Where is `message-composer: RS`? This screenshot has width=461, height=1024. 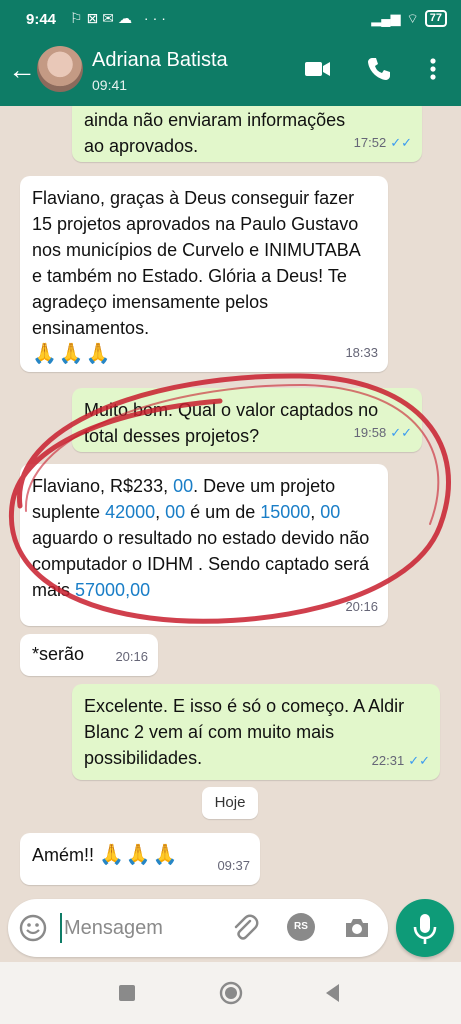
message-composer: RS is located at coordinates (198, 928).